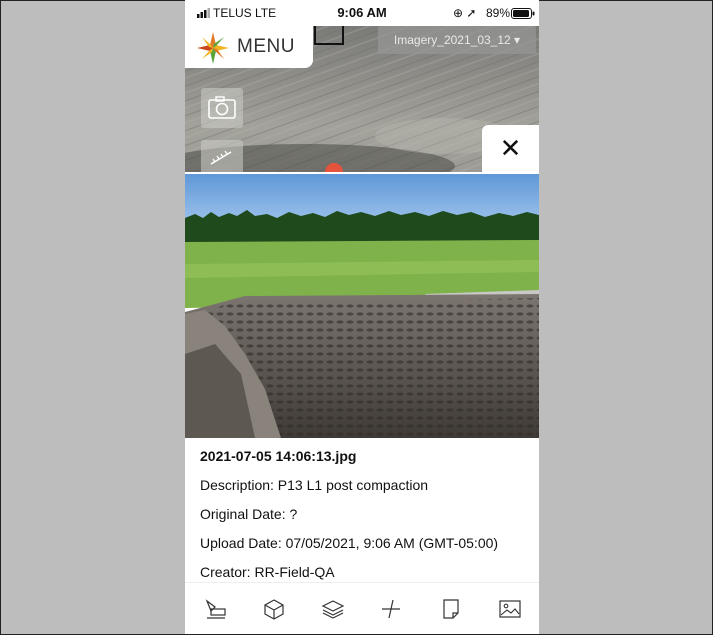  I want to click on measure-button, so click(222, 156).